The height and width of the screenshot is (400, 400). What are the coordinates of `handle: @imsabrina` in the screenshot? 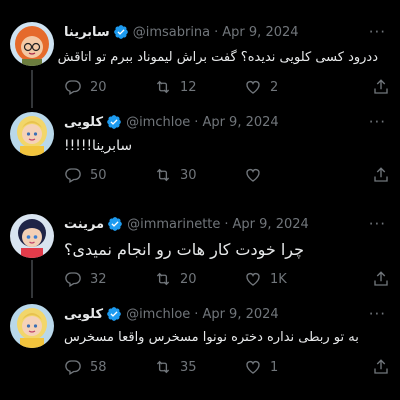 It's located at (171, 32).